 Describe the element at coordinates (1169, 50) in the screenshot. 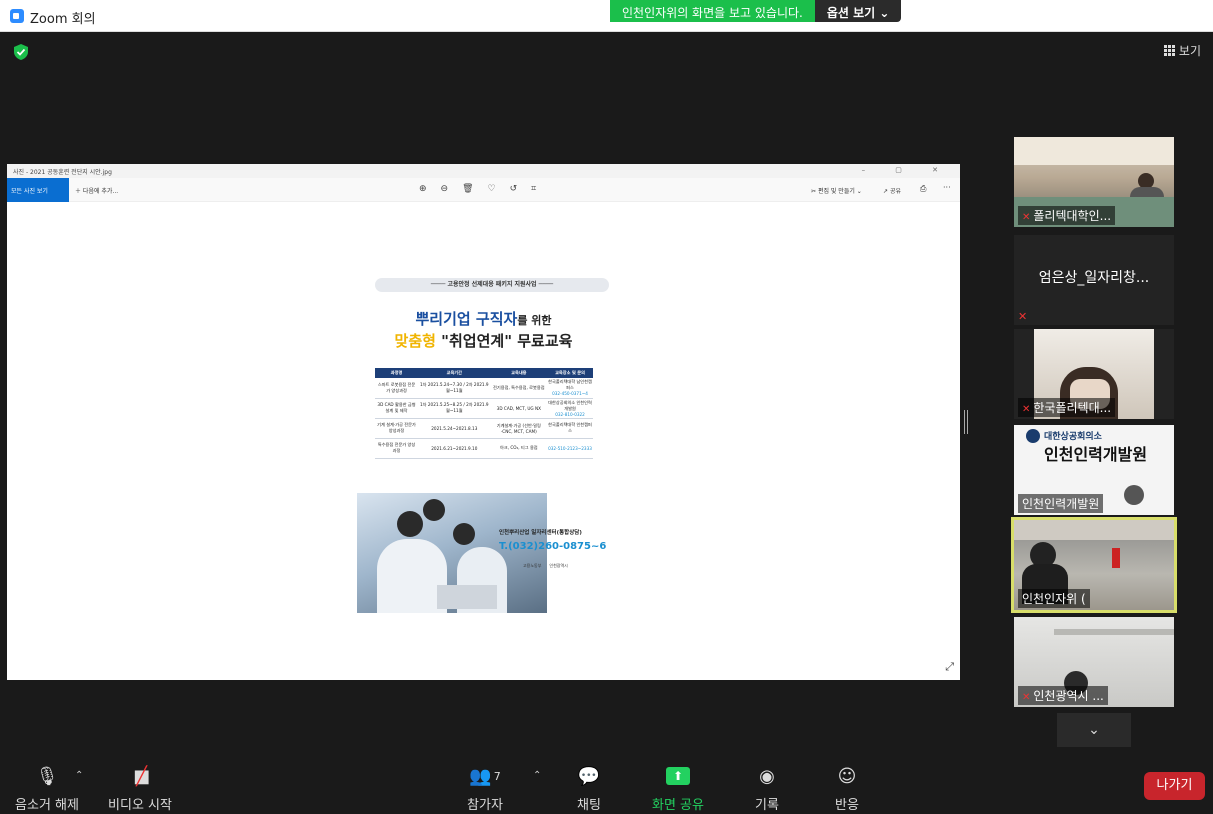

I see `grid-icon` at that location.